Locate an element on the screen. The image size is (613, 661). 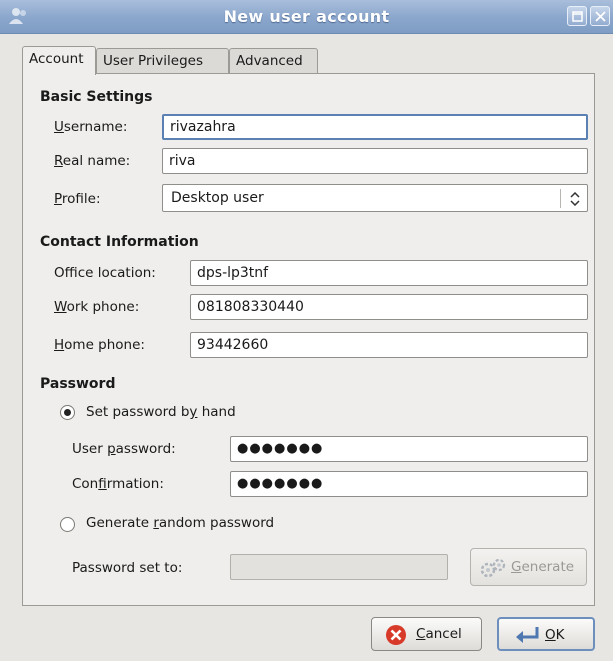
up-down-arrows-icon is located at coordinates (575, 199).